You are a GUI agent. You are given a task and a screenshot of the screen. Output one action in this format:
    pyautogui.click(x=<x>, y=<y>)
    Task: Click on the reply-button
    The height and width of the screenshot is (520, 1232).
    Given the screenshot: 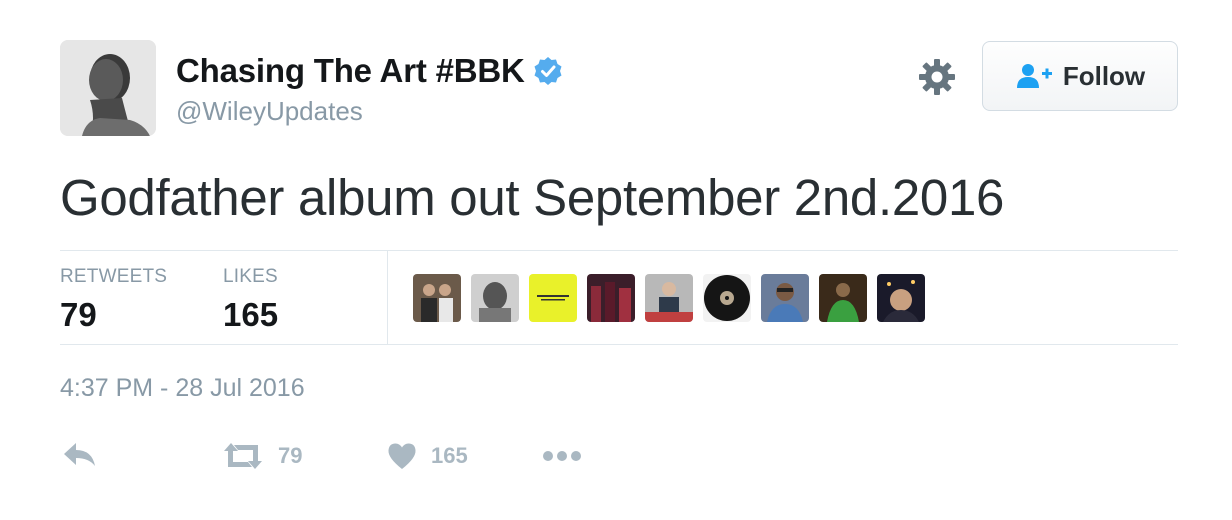 What is the action you would take?
    pyautogui.click(x=80, y=456)
    